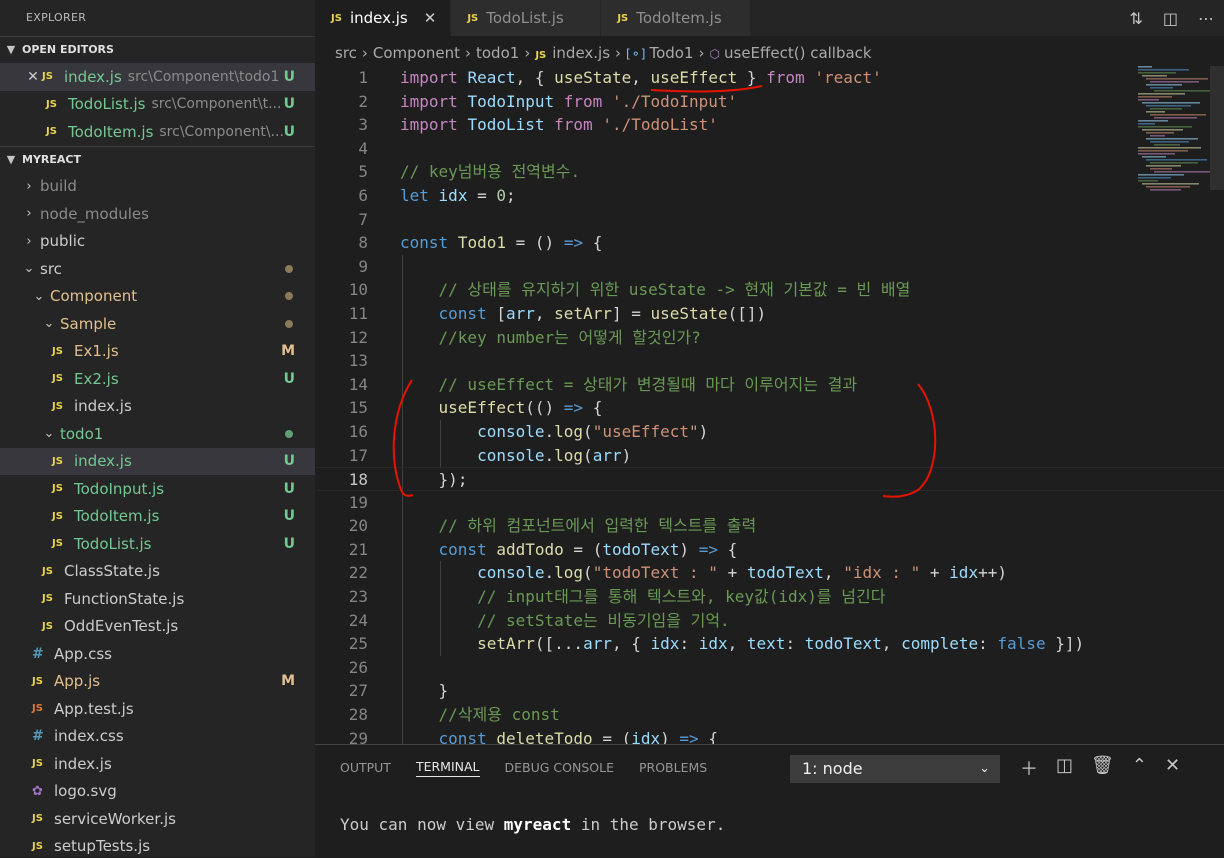  What do you see at coordinates (769, 266) in the screenshot?
I see `code-line: 9` at bounding box center [769, 266].